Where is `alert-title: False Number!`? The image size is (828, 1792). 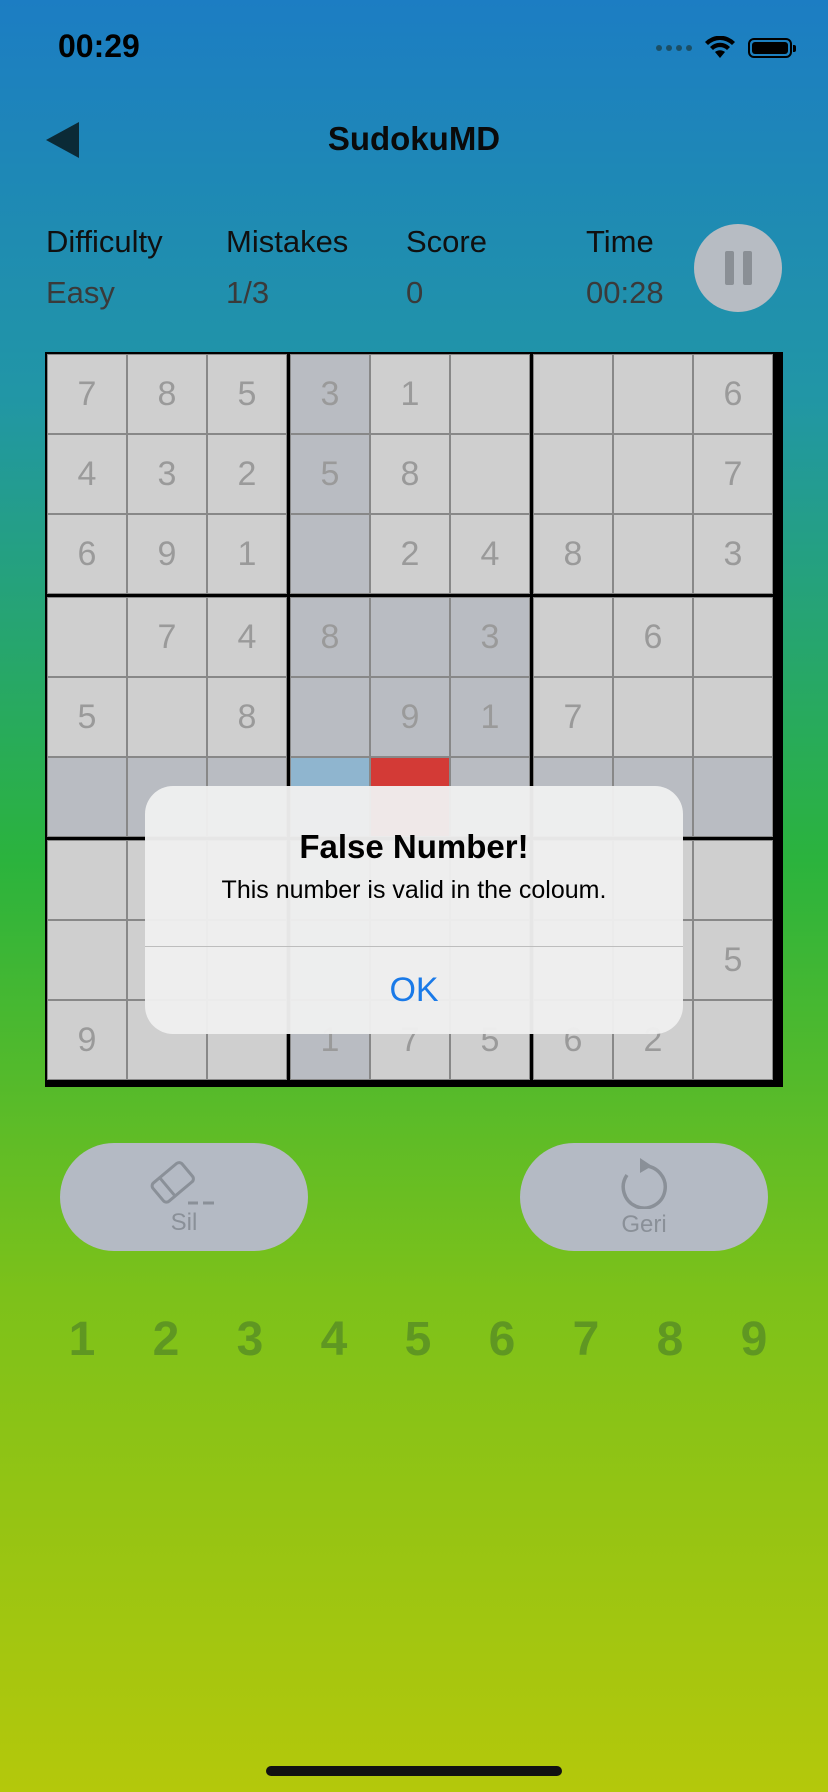 alert-title: False Number! is located at coordinates (414, 846).